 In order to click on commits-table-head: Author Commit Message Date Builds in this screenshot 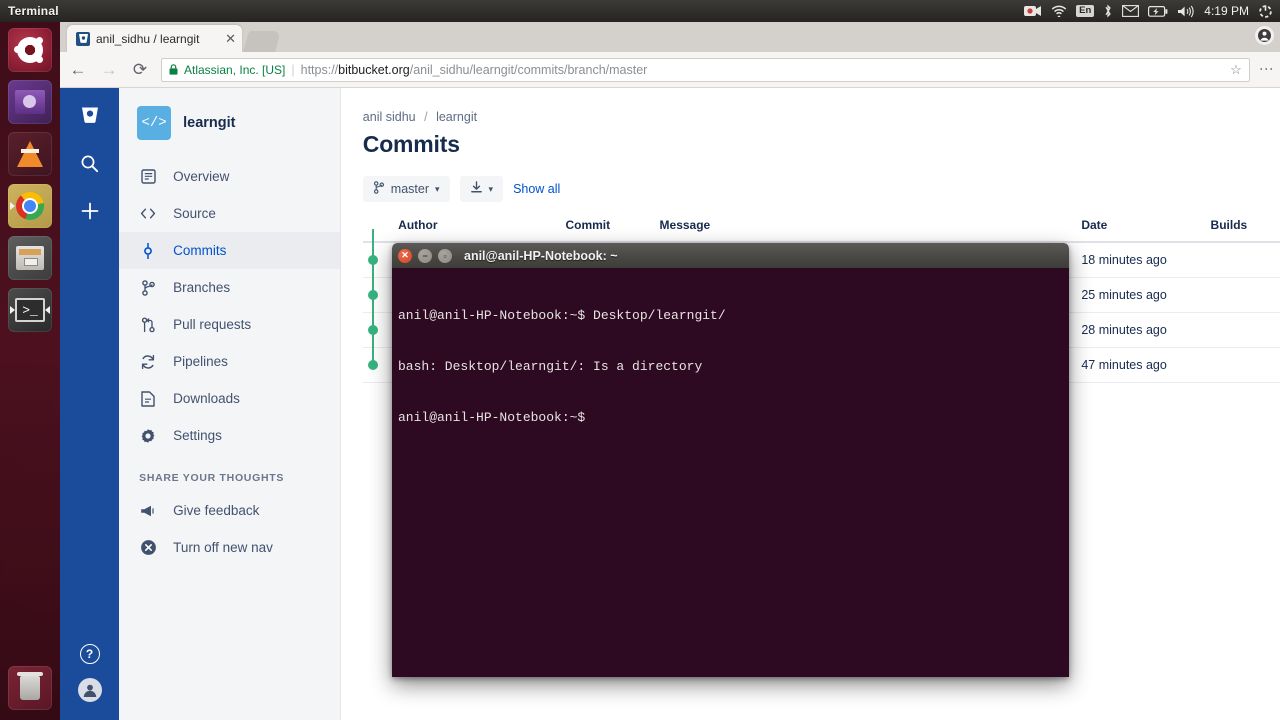, I will do `click(821, 230)`.